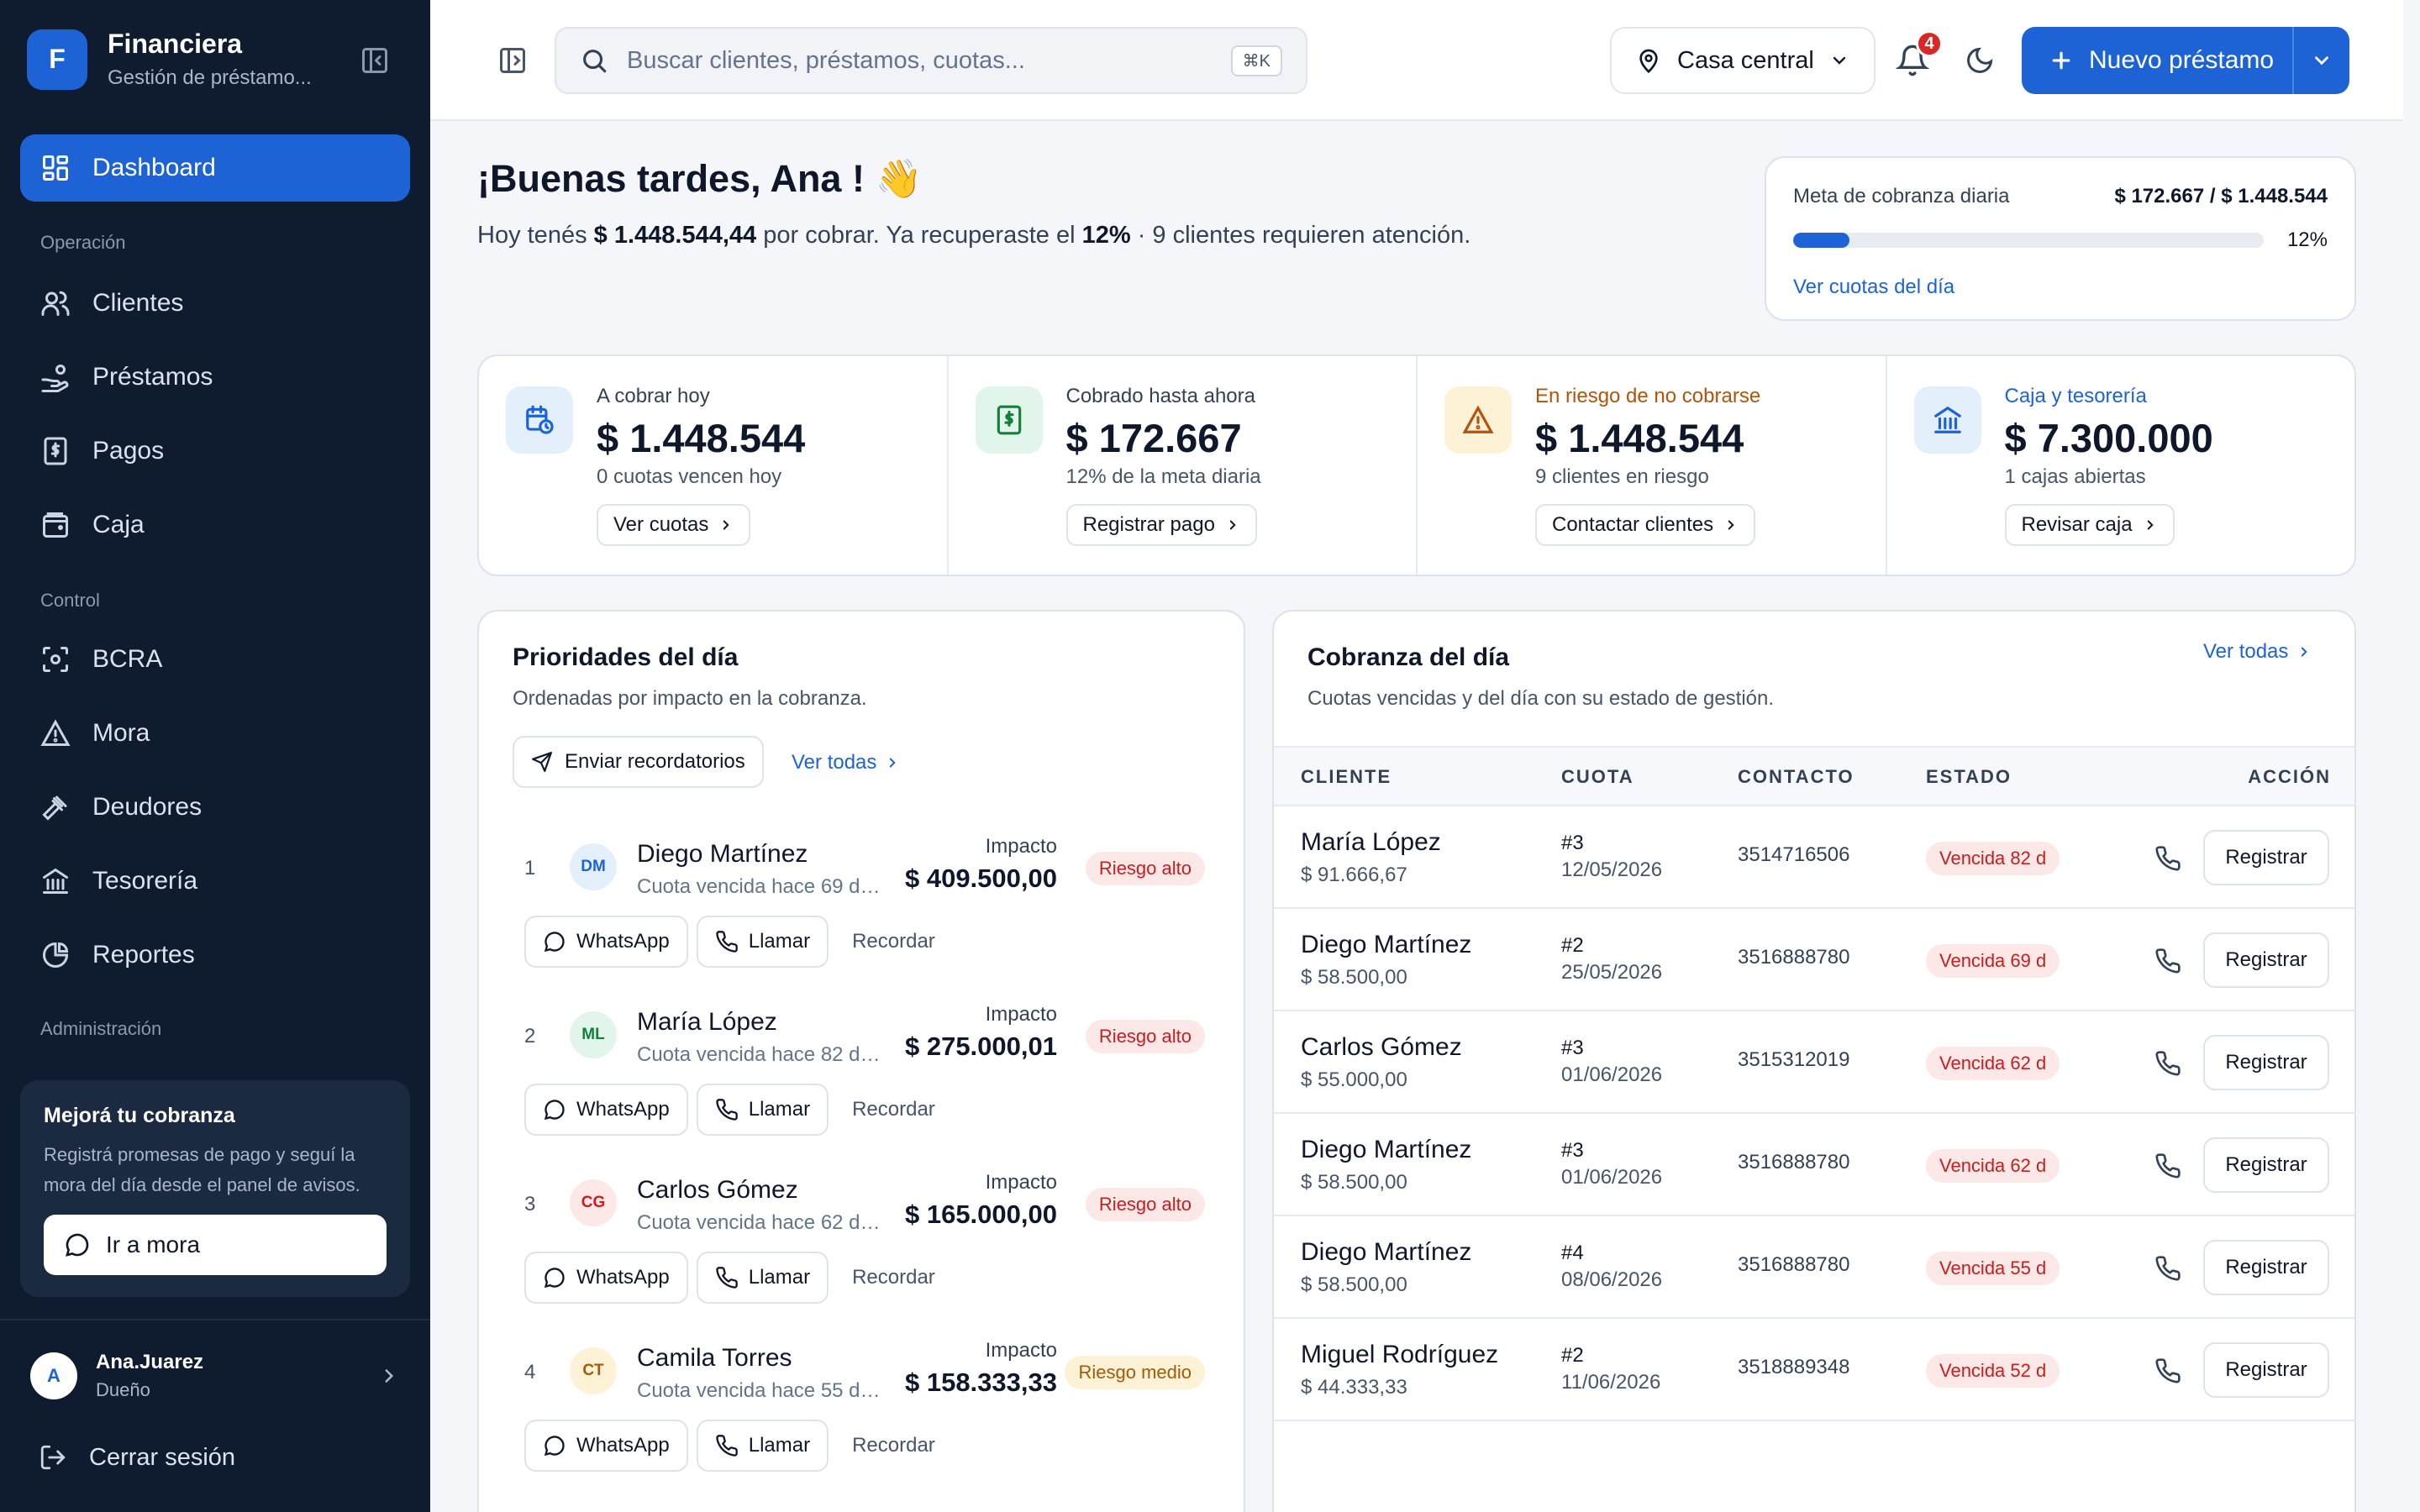  What do you see at coordinates (638, 762) in the screenshot?
I see `send-reminders-button: Enviar recordatorios` at bounding box center [638, 762].